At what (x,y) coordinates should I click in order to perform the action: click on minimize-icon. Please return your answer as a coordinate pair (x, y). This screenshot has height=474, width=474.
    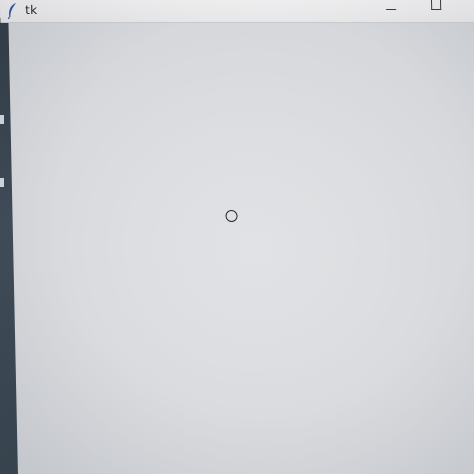
    Looking at the image, I should click on (391, 9).